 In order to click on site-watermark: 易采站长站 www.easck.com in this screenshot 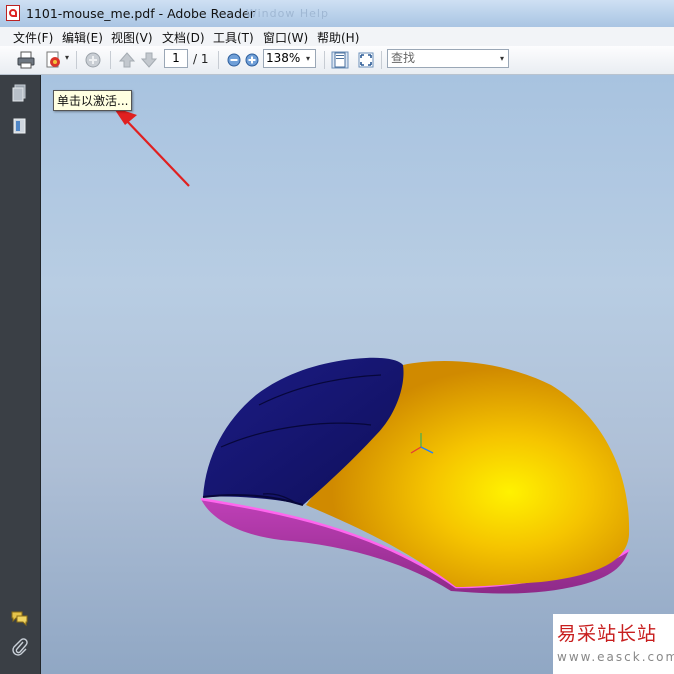, I will do `click(613, 644)`.